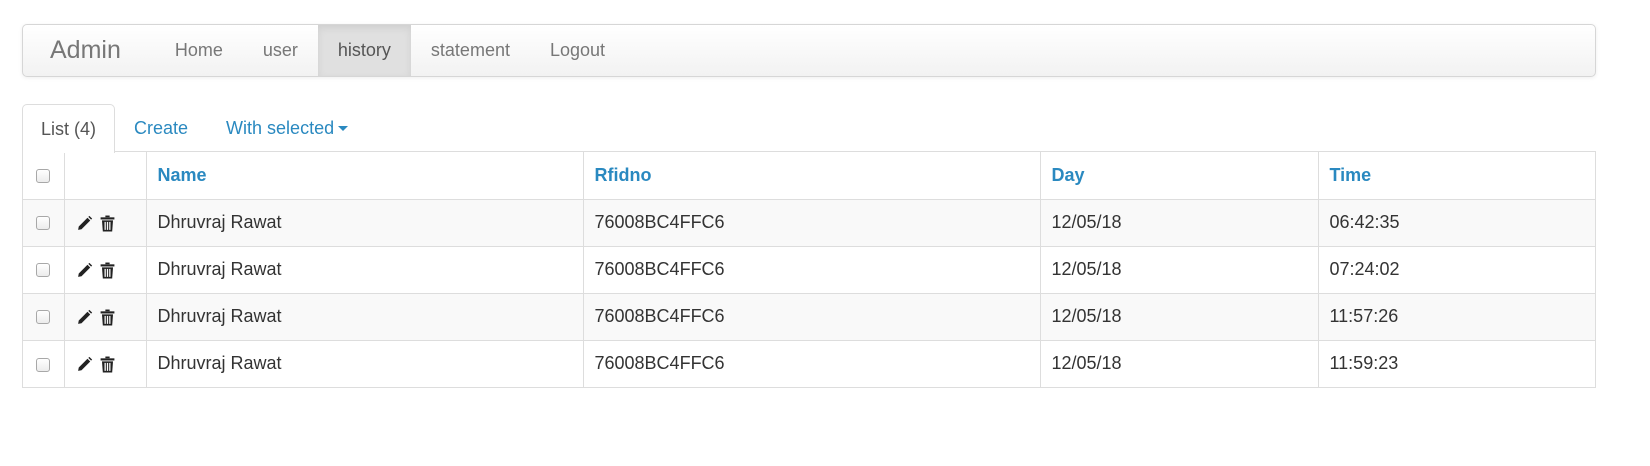 Image resolution: width=1650 pixels, height=466 pixels. Describe the element at coordinates (1179, 176) in the screenshot. I see `column-header-day: Day` at that location.